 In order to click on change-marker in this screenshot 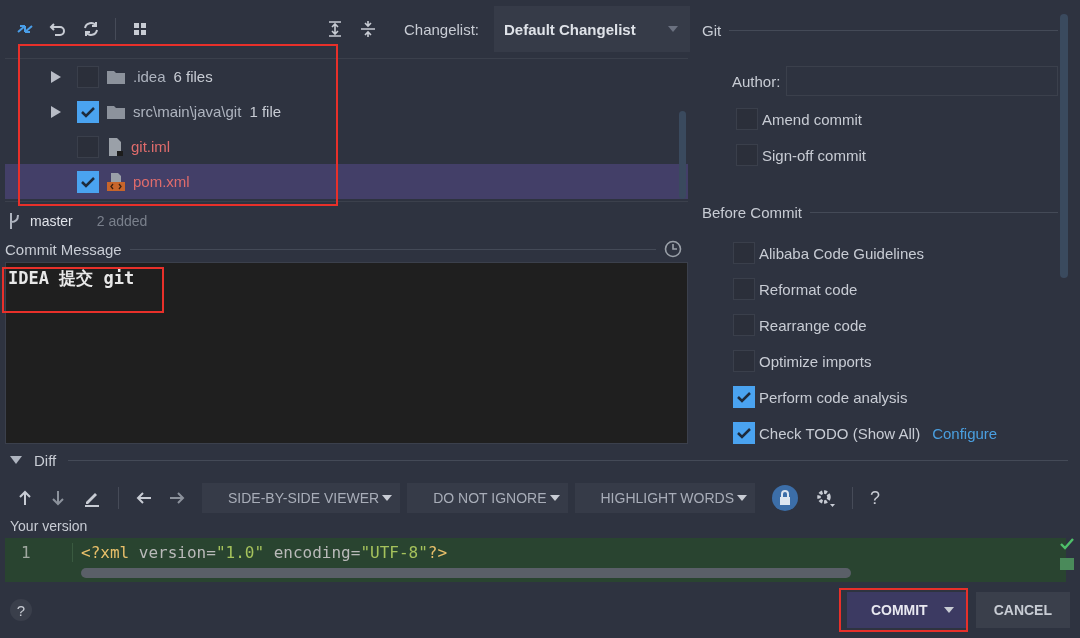, I will do `click(1067, 564)`.